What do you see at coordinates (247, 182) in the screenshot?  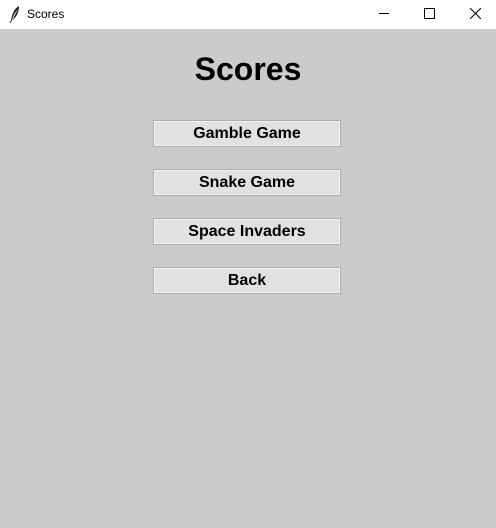 I see `snake-game-button: Snake Game` at bounding box center [247, 182].